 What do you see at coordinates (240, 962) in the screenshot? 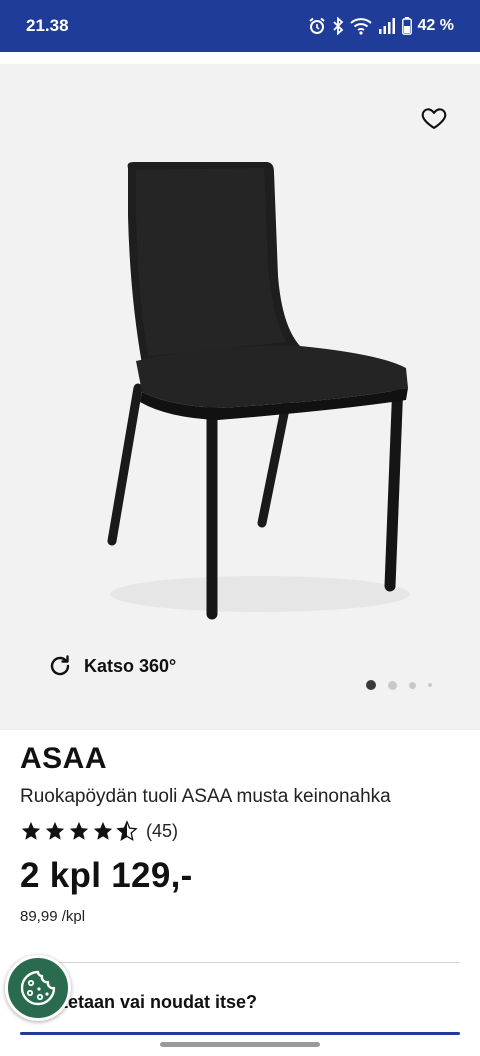
I see `section-divider` at bounding box center [240, 962].